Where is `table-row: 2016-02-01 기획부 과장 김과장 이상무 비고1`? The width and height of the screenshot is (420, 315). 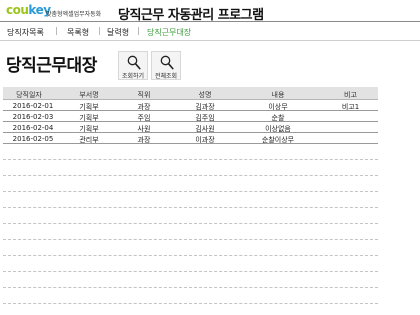
table-row: 2016-02-01 기획부 과장 김과장 이상무 비고1 is located at coordinates (190, 105).